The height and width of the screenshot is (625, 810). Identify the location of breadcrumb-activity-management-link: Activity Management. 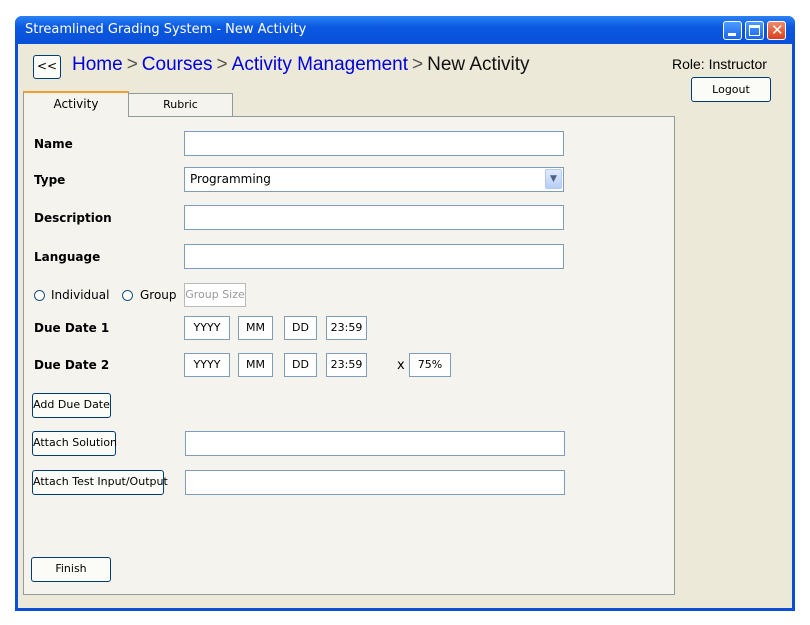
(320, 64).